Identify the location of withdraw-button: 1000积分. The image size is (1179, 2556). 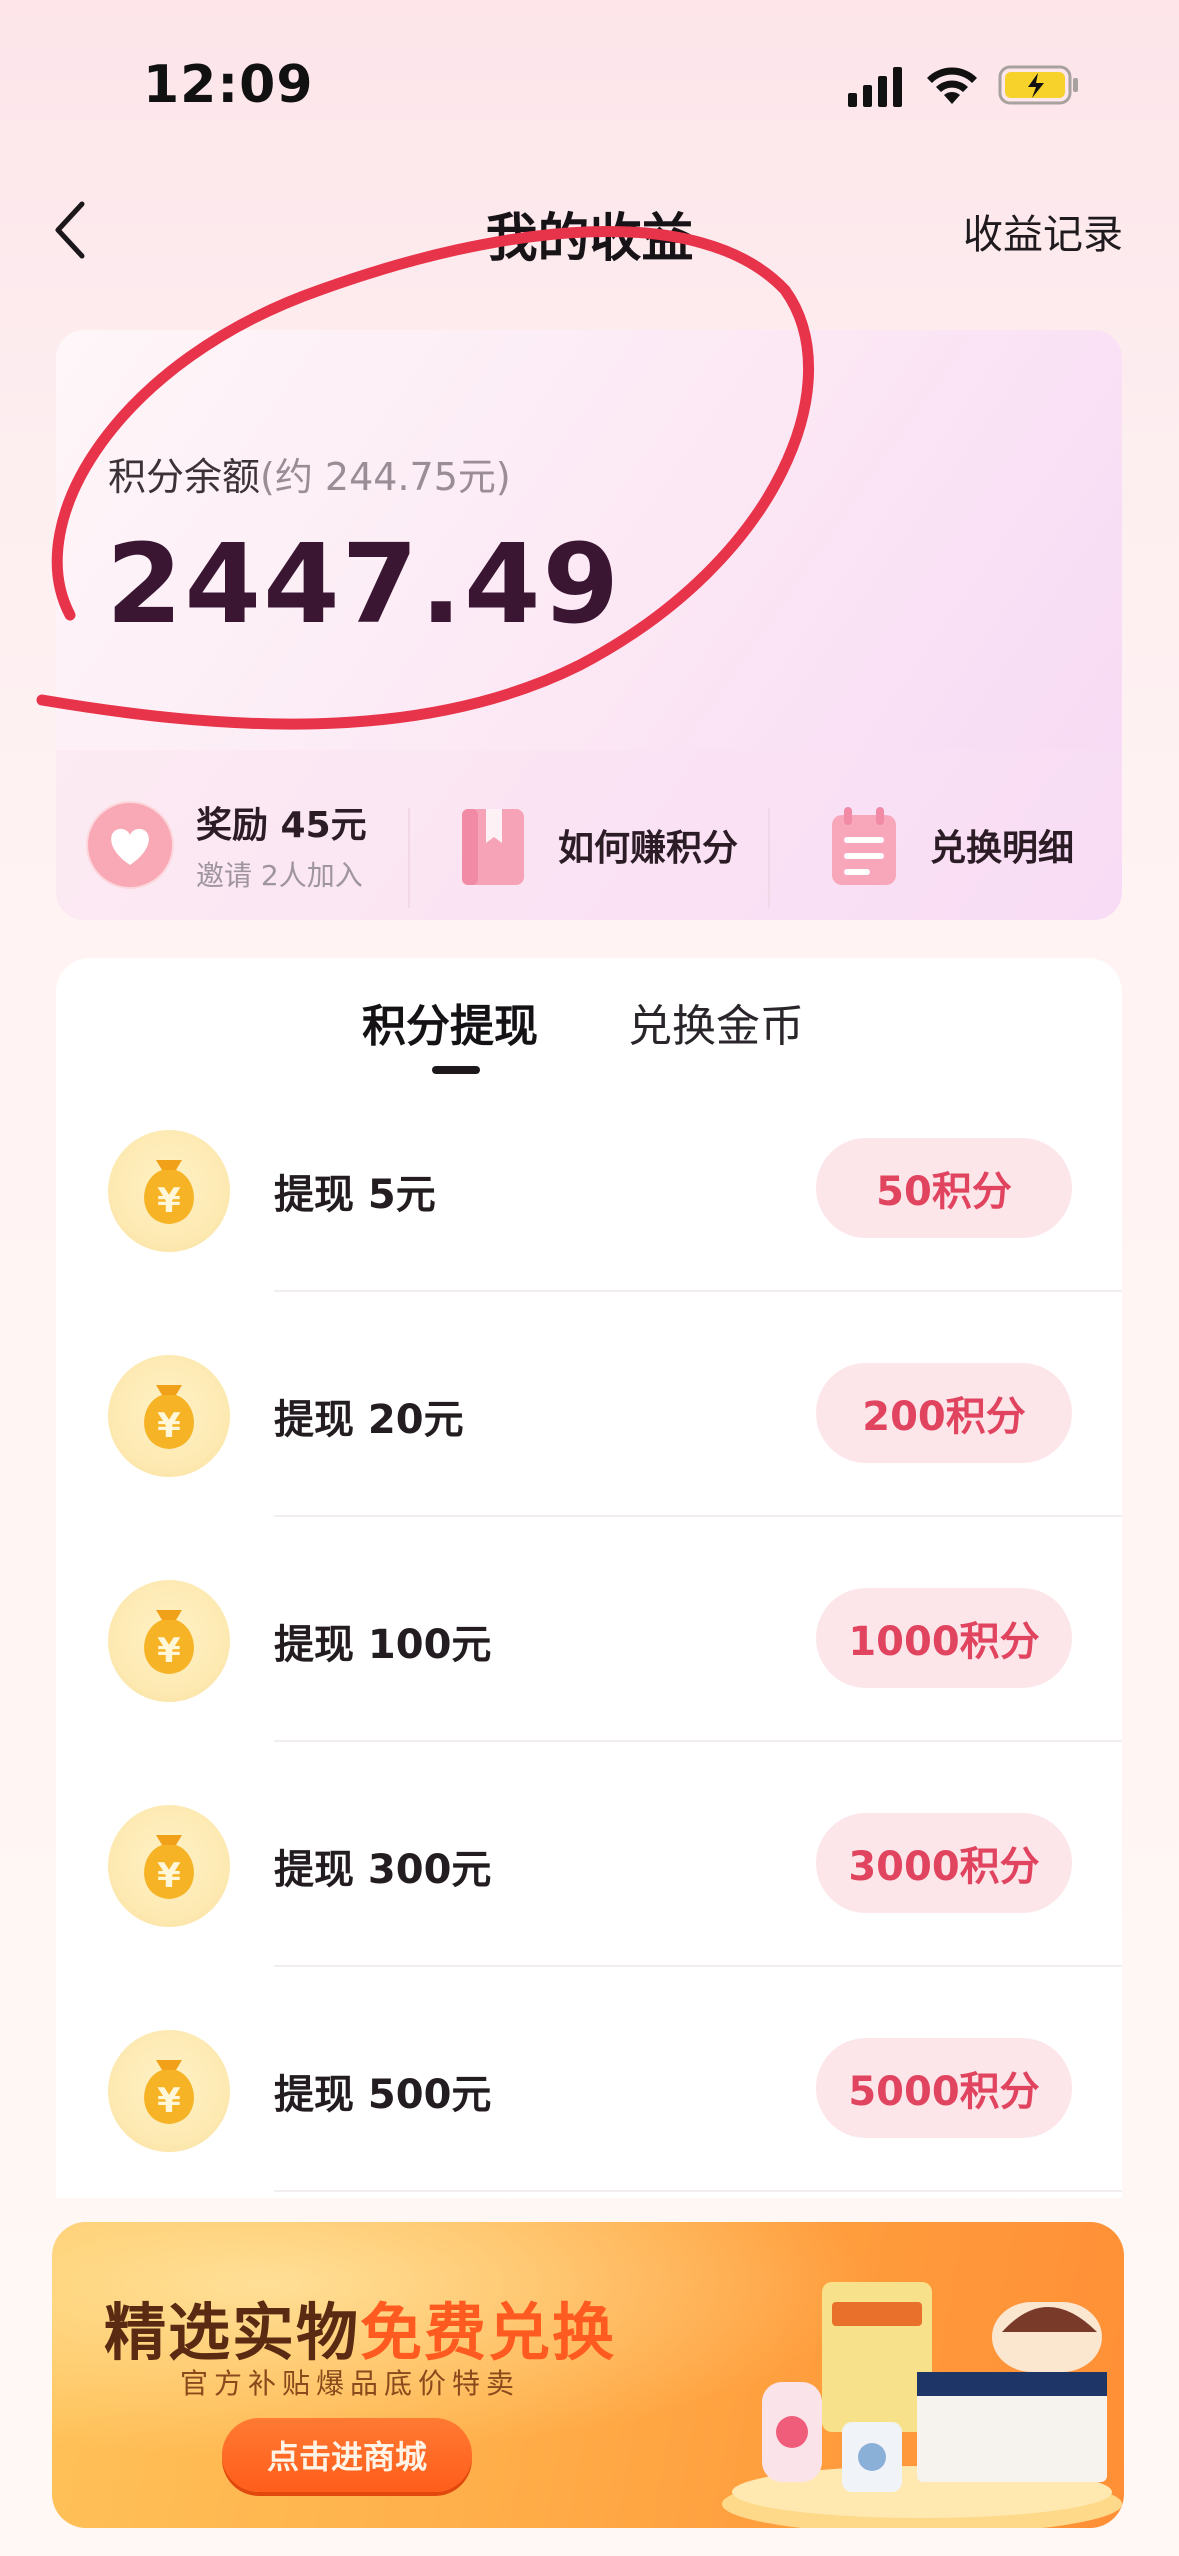
(944, 1638).